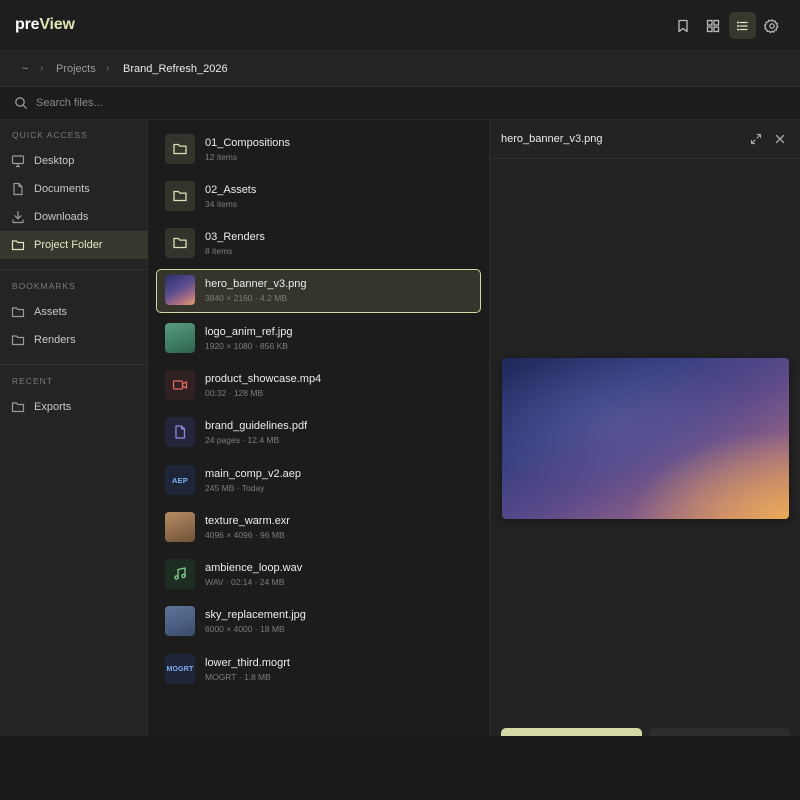 Image resolution: width=800 pixels, height=800 pixels. I want to click on sidebar-item-label: Renders, so click(55, 340).